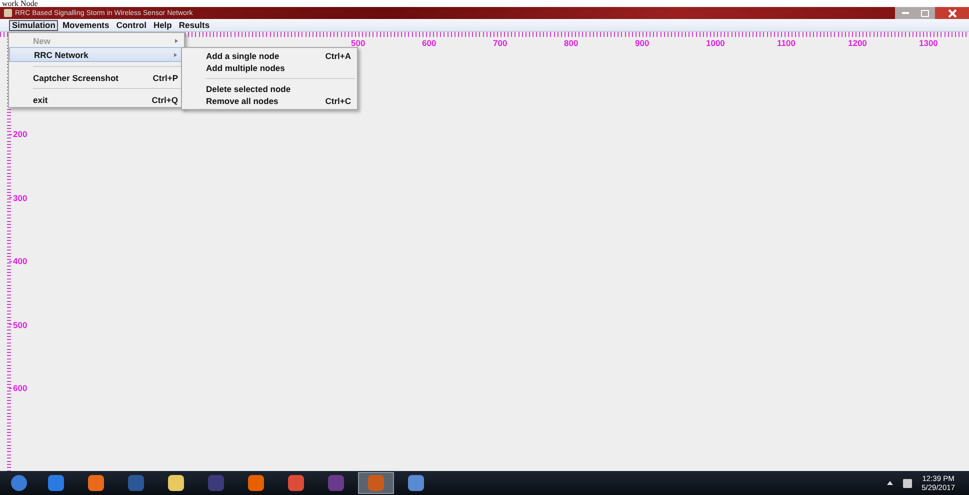 Image resolution: width=969 pixels, height=495 pixels. I want to click on menu-item: Add a single node Ctrl+A, so click(269, 56).